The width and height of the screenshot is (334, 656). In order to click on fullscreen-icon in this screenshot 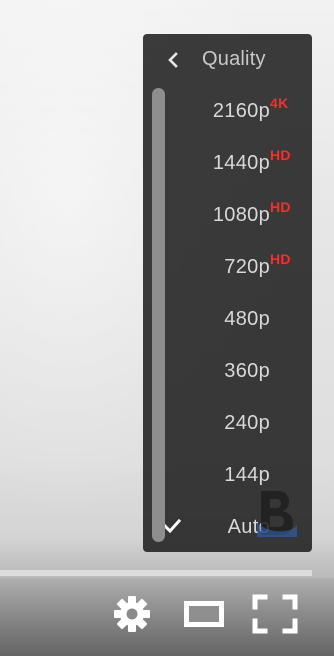, I will do `click(275, 614)`.